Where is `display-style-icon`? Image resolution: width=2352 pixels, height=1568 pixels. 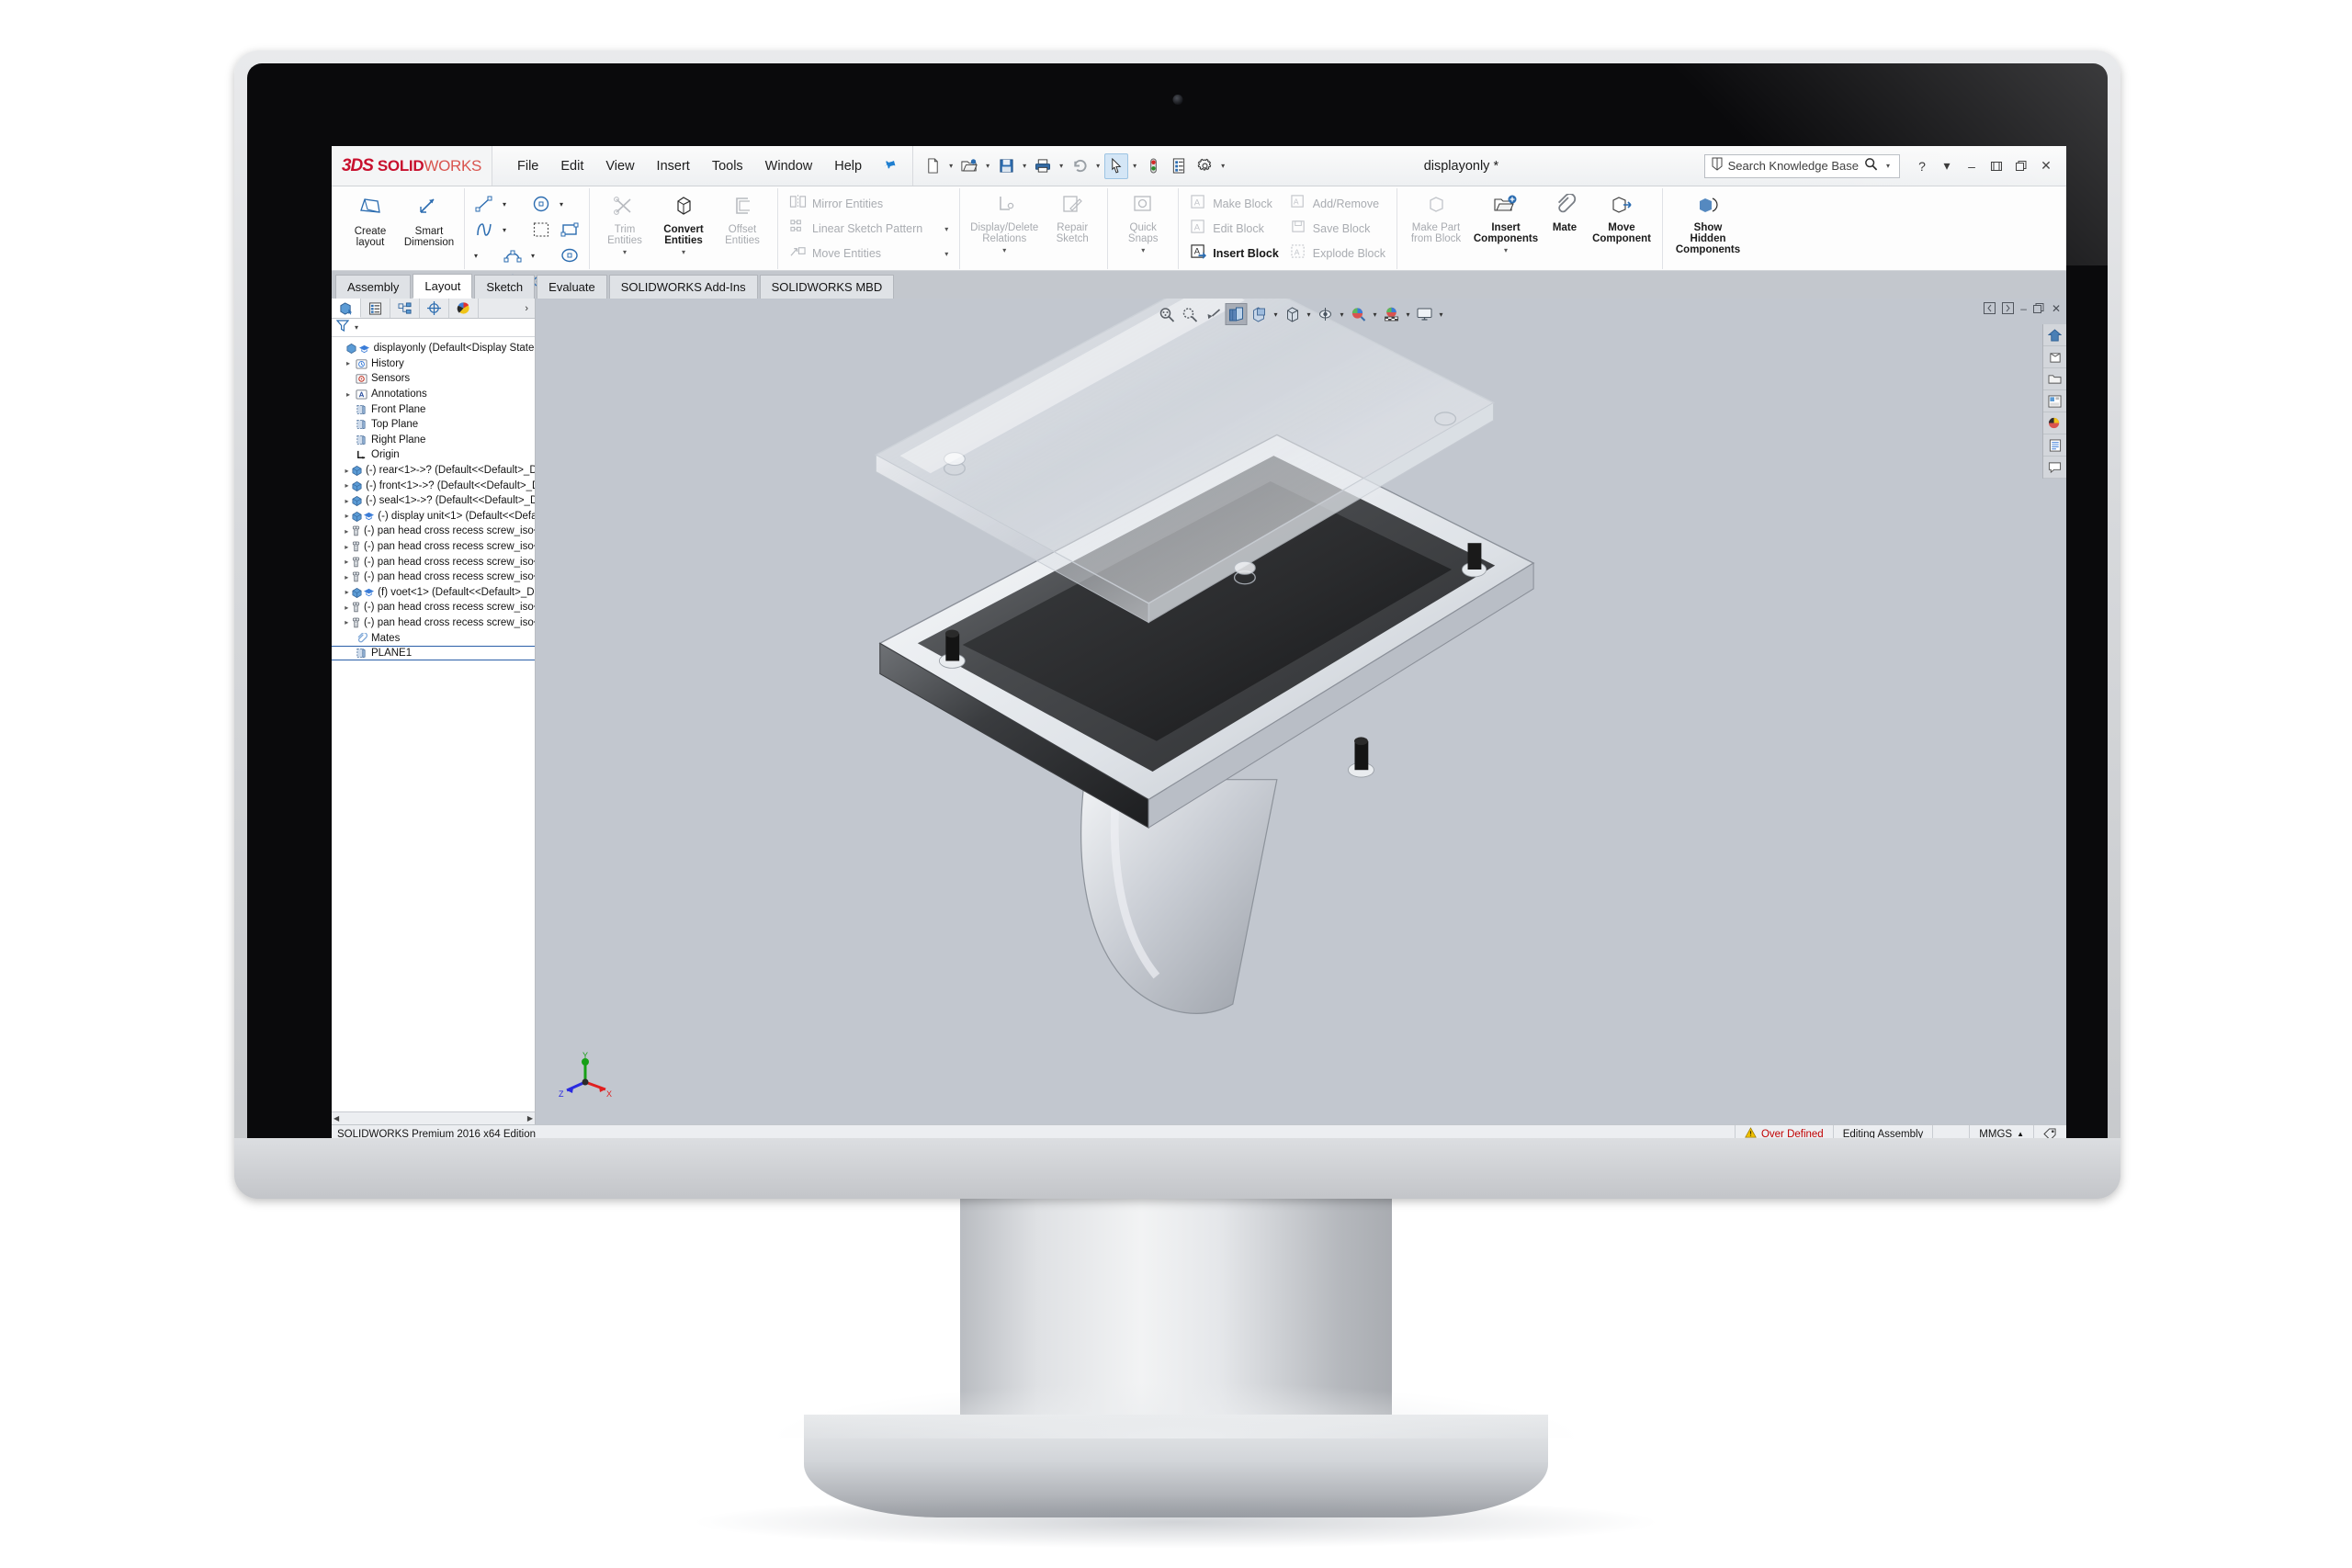
display-style-icon is located at coordinates (1293, 314).